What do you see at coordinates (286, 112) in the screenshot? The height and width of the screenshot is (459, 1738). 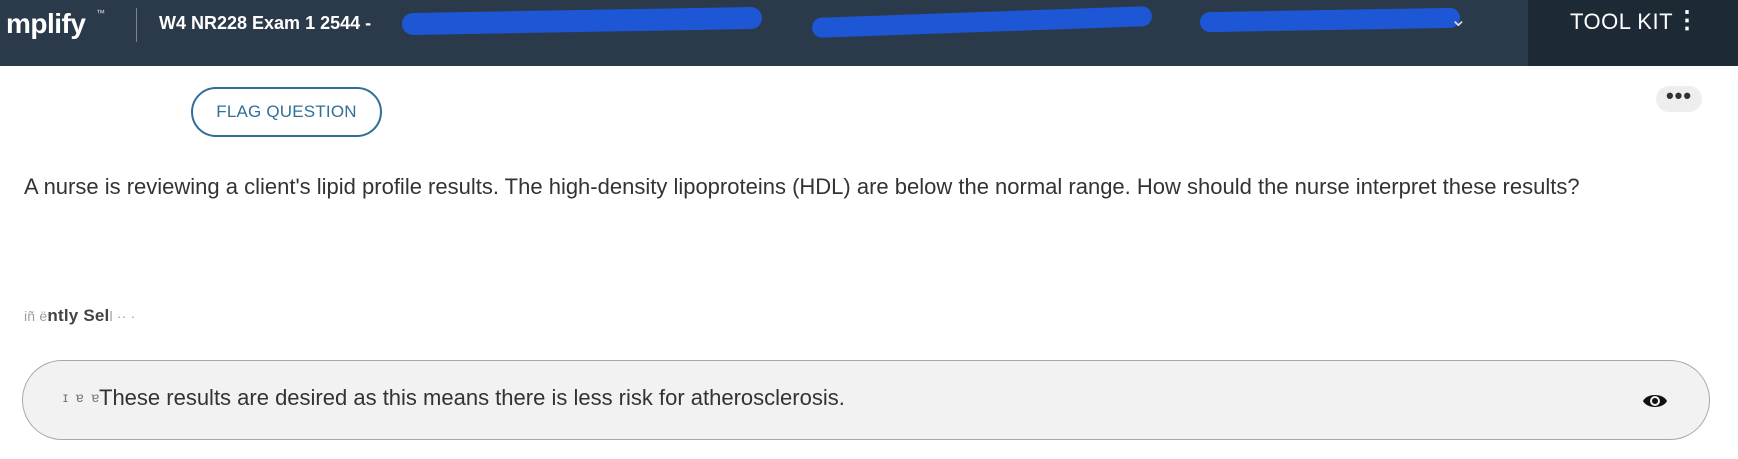 I see `flag-question-button: FLAG QUESTION` at bounding box center [286, 112].